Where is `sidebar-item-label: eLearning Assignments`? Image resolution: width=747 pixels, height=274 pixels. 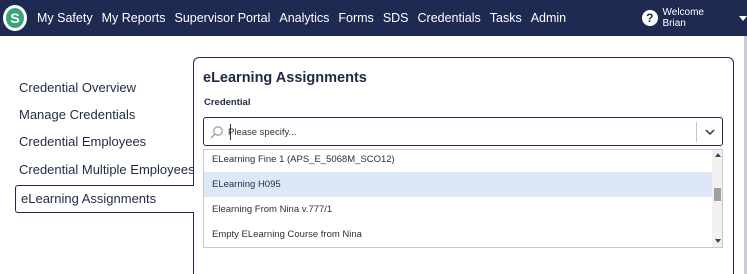
sidebar-item-label: eLearning Assignments is located at coordinates (89, 198).